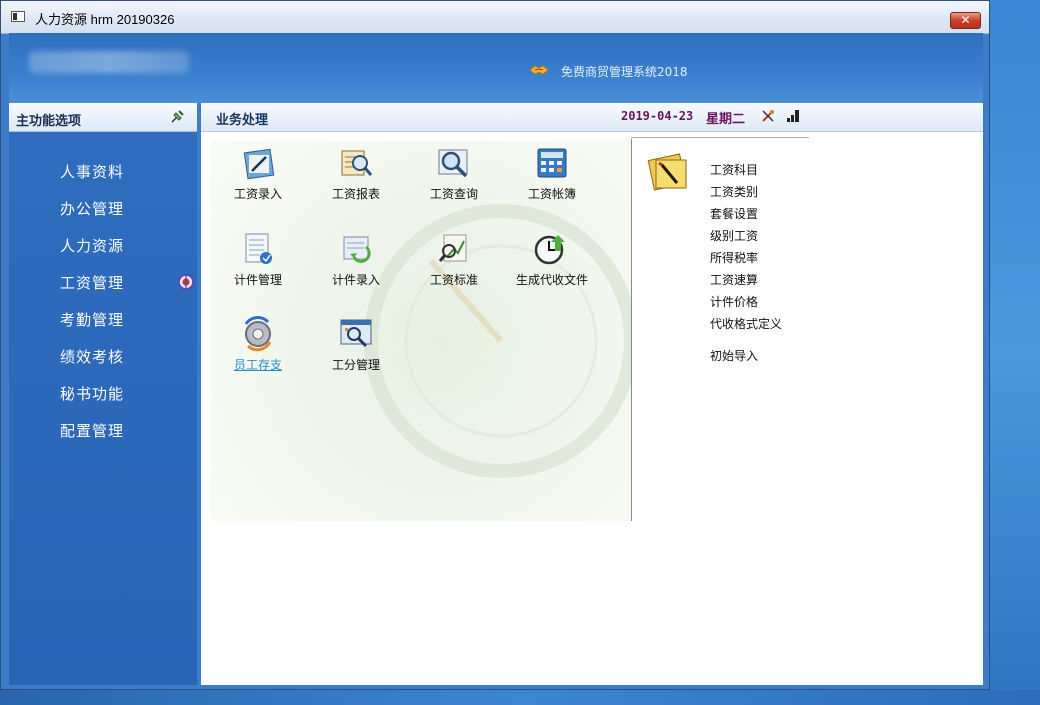  I want to click on main-header: 业务处理 2019-04-23 星期二, so click(592, 117).